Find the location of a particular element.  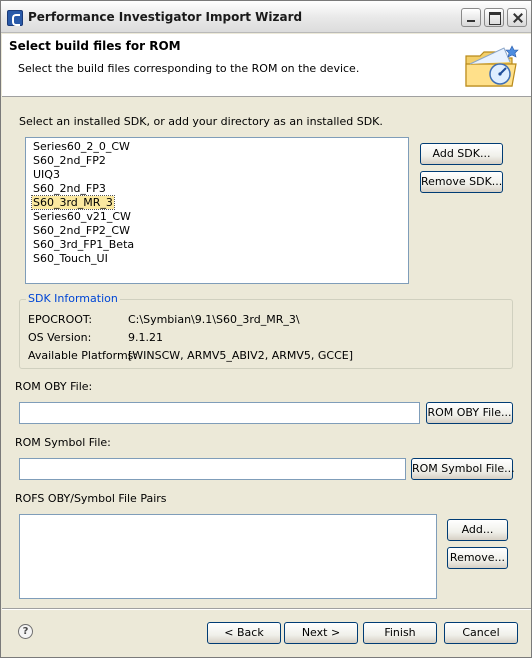

footer-separator is located at coordinates (266, 609).